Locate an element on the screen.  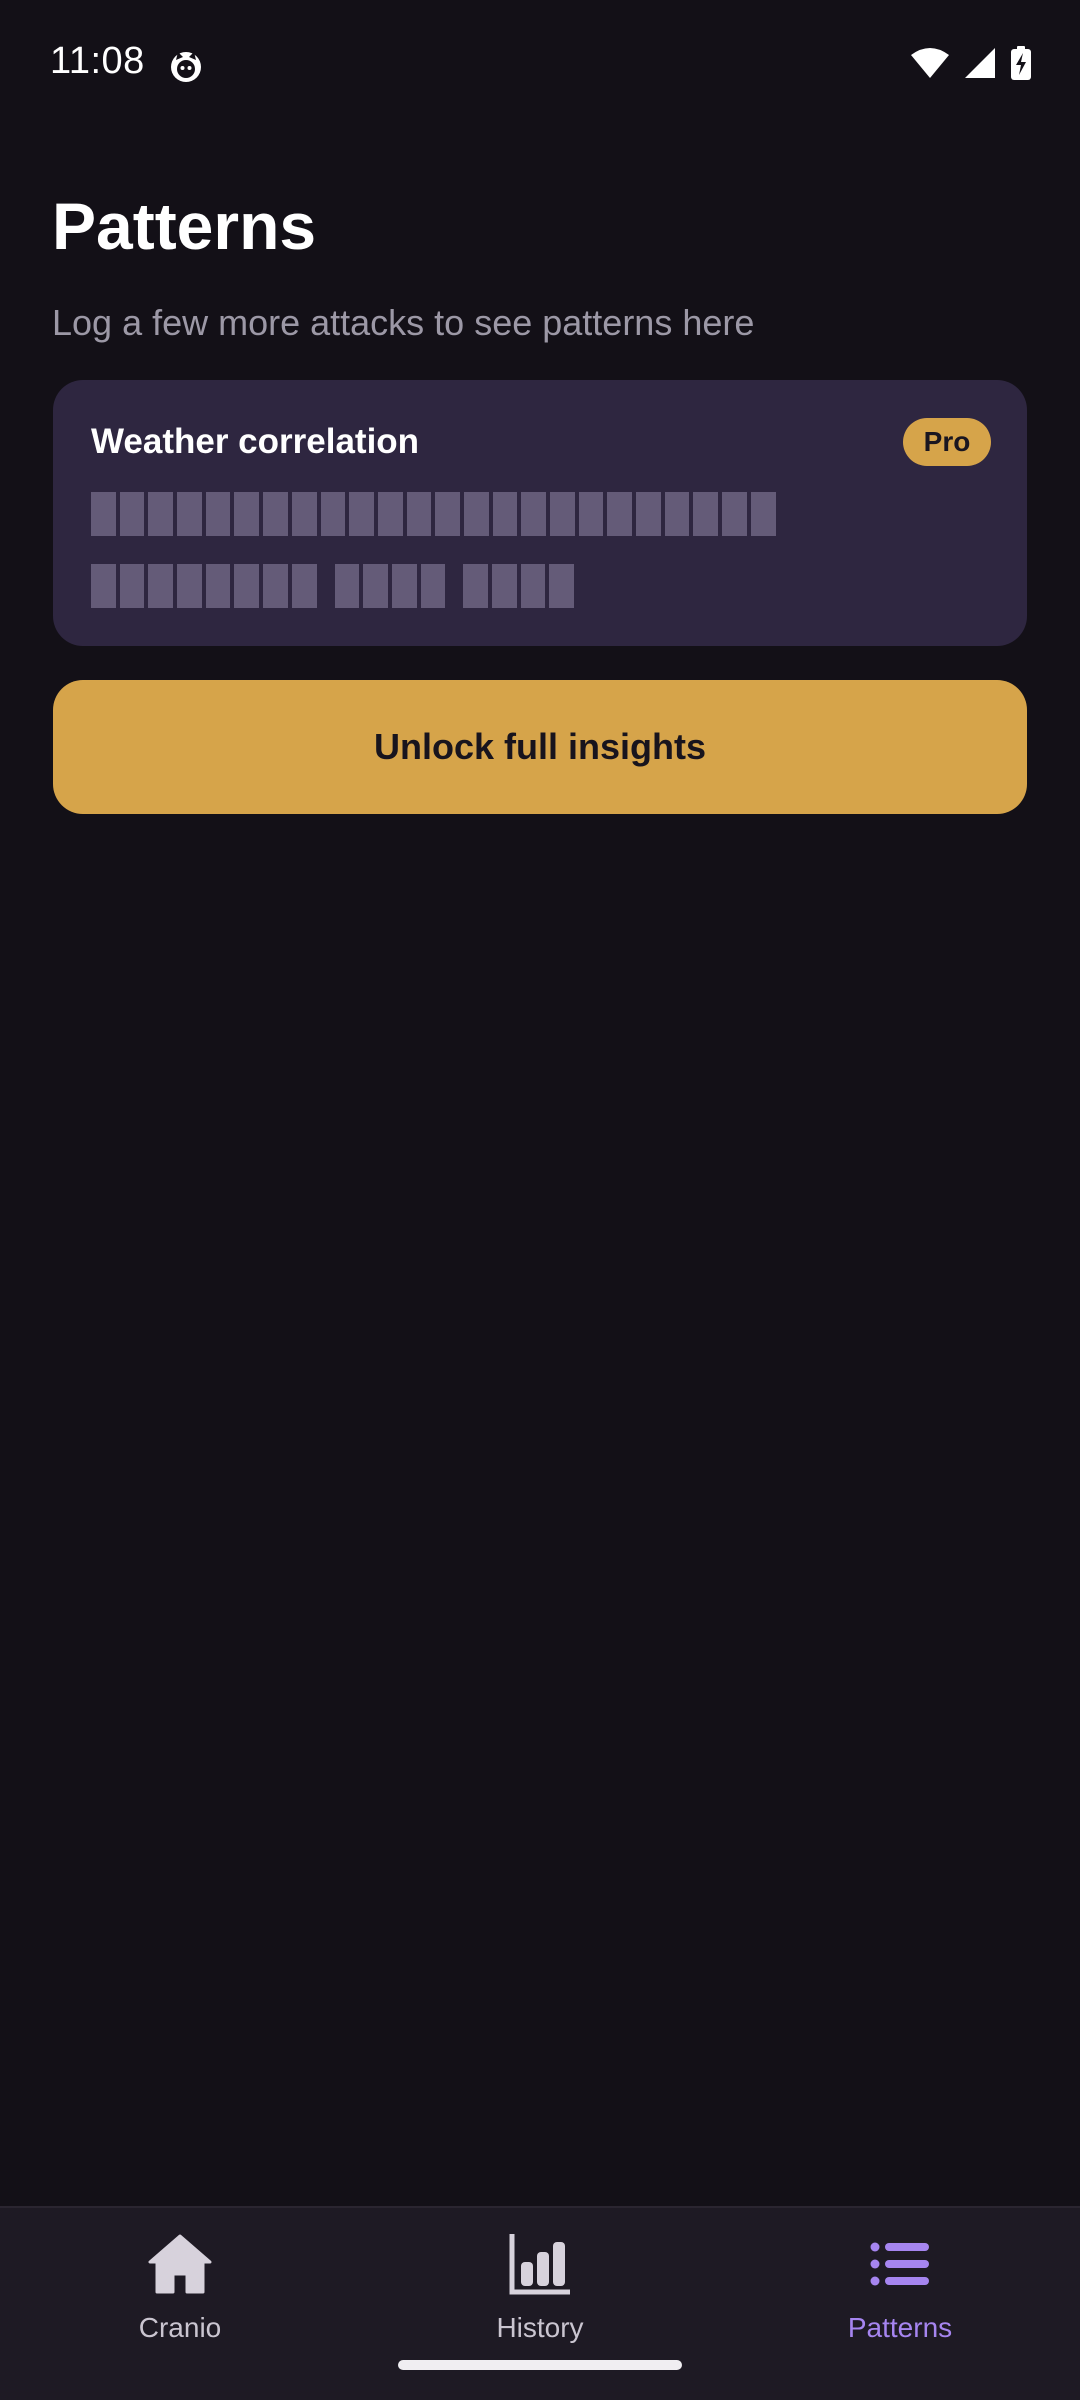
nav-label: Cranio is located at coordinates (180, 2327).